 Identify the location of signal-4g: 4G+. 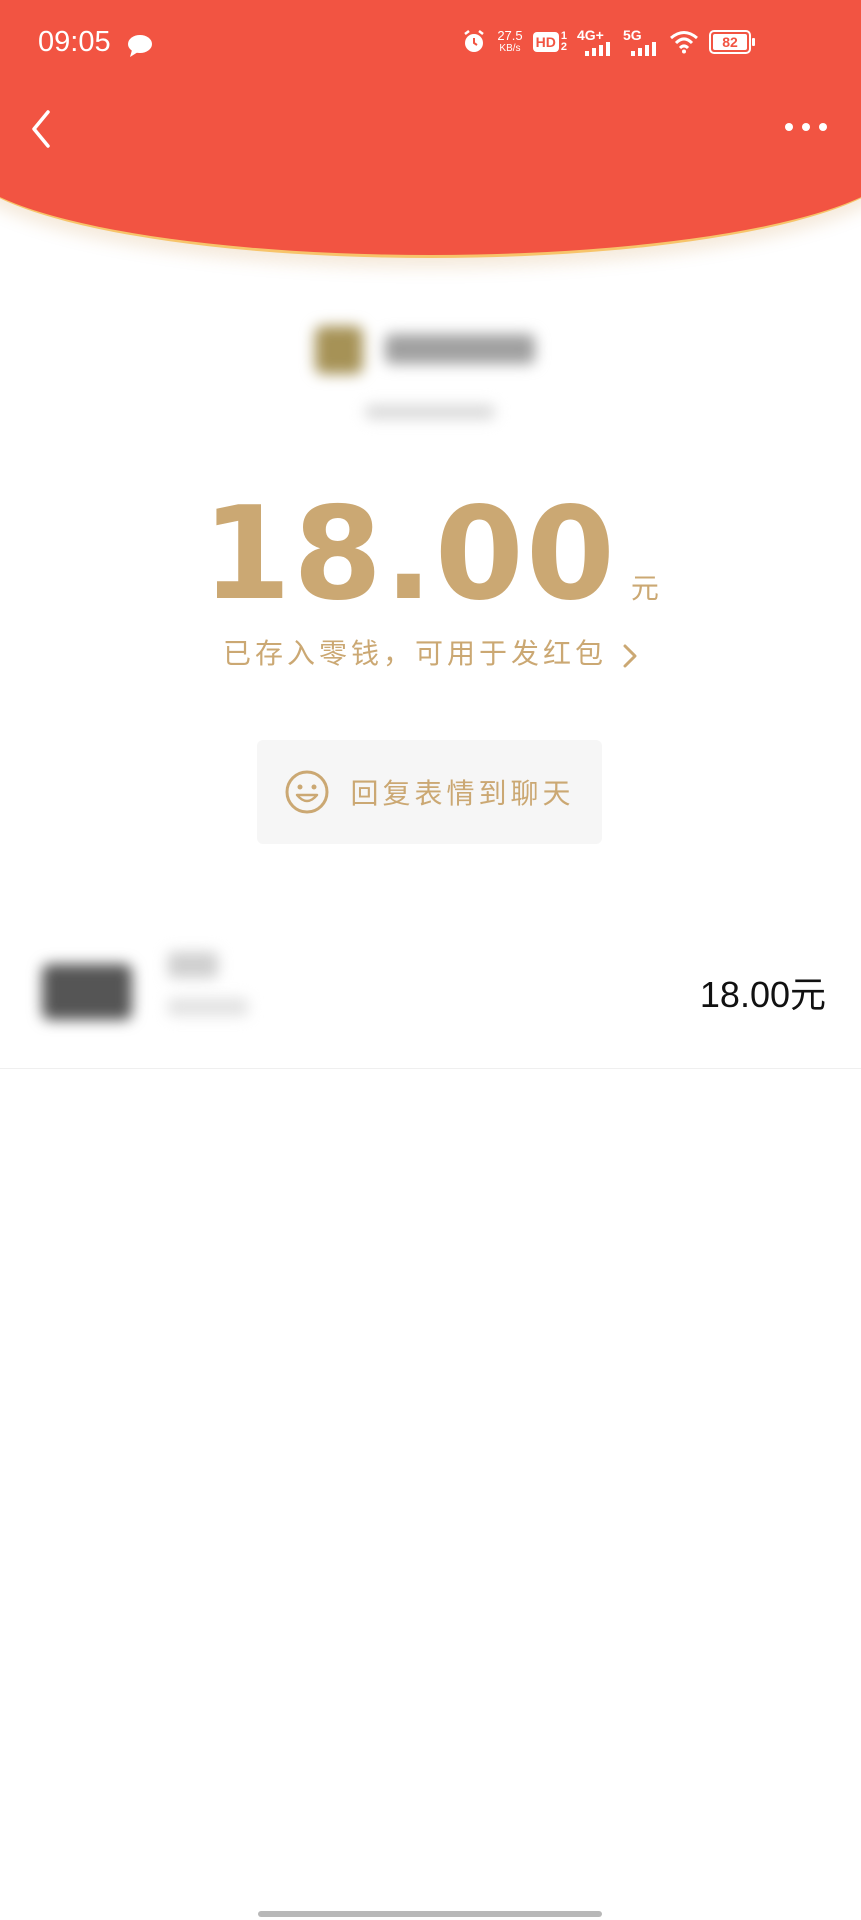
(595, 42).